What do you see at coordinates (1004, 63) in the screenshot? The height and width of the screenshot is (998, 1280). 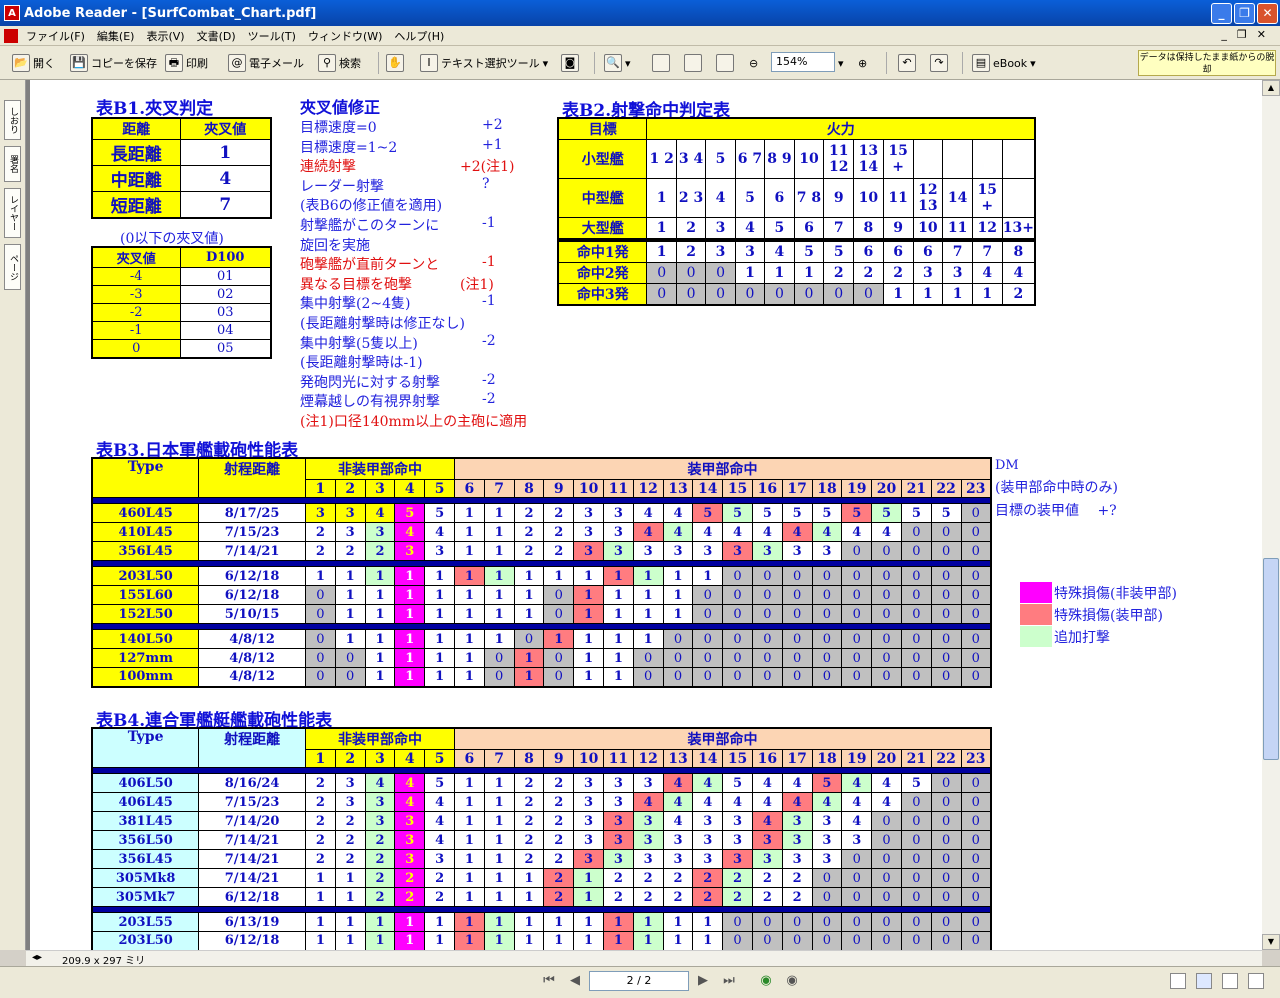 I see `ebook-button: ▤ eBook ▾` at bounding box center [1004, 63].